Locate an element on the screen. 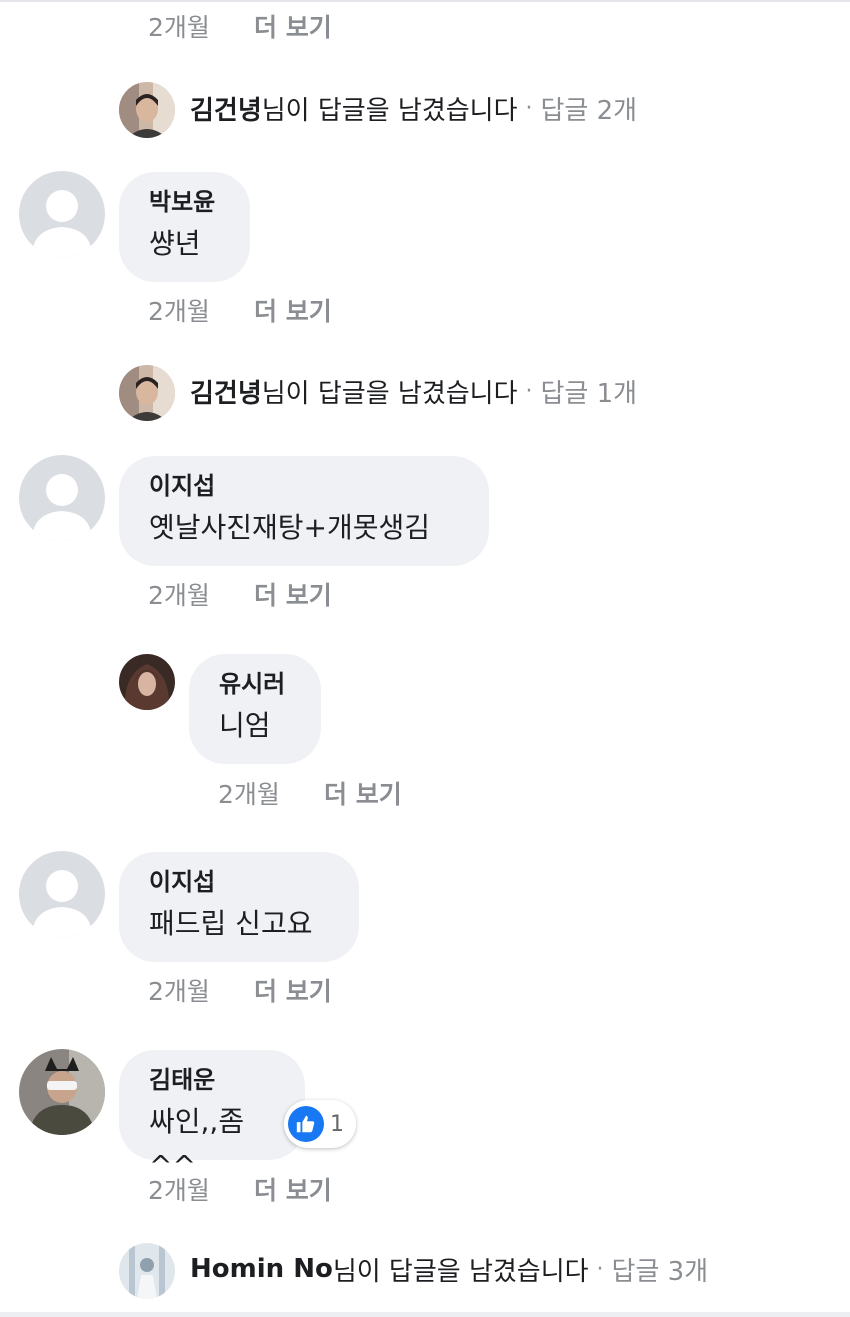  reaction-count: 1 is located at coordinates (337, 1124).